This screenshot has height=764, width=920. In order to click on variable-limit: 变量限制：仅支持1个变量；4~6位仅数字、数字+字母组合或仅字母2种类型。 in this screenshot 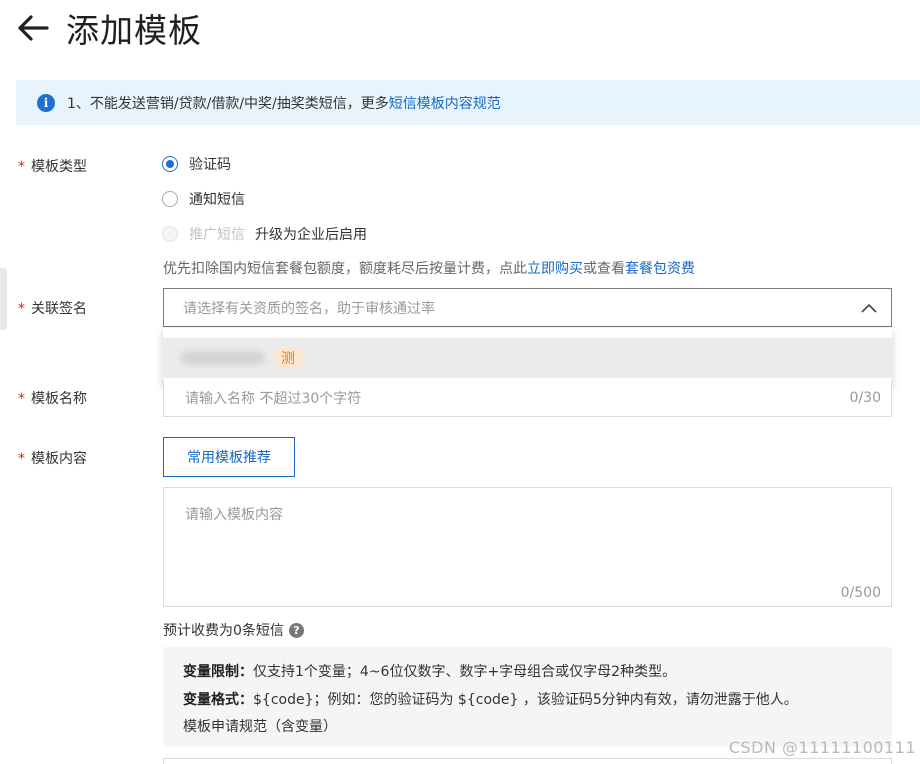, I will do `click(430, 672)`.